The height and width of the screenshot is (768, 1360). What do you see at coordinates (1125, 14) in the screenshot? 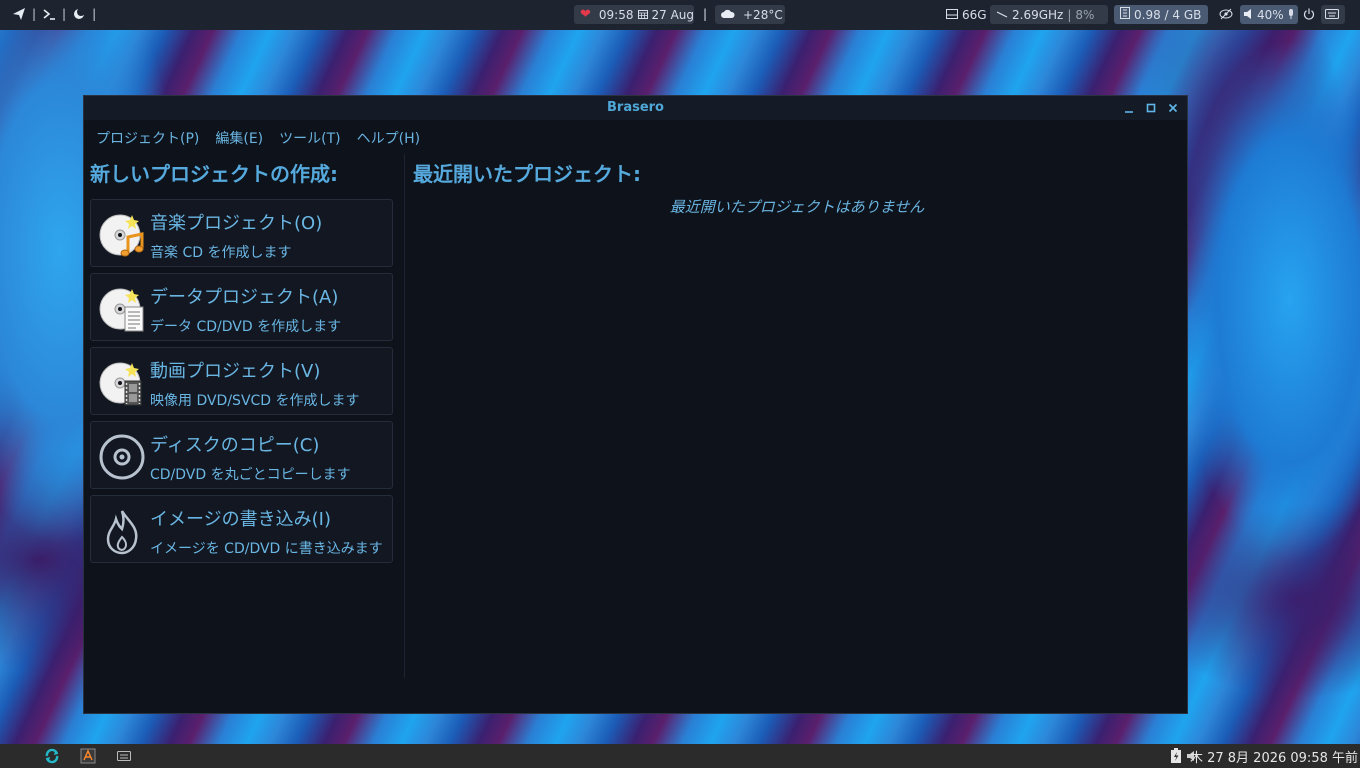
I see `memory-icon` at bounding box center [1125, 14].